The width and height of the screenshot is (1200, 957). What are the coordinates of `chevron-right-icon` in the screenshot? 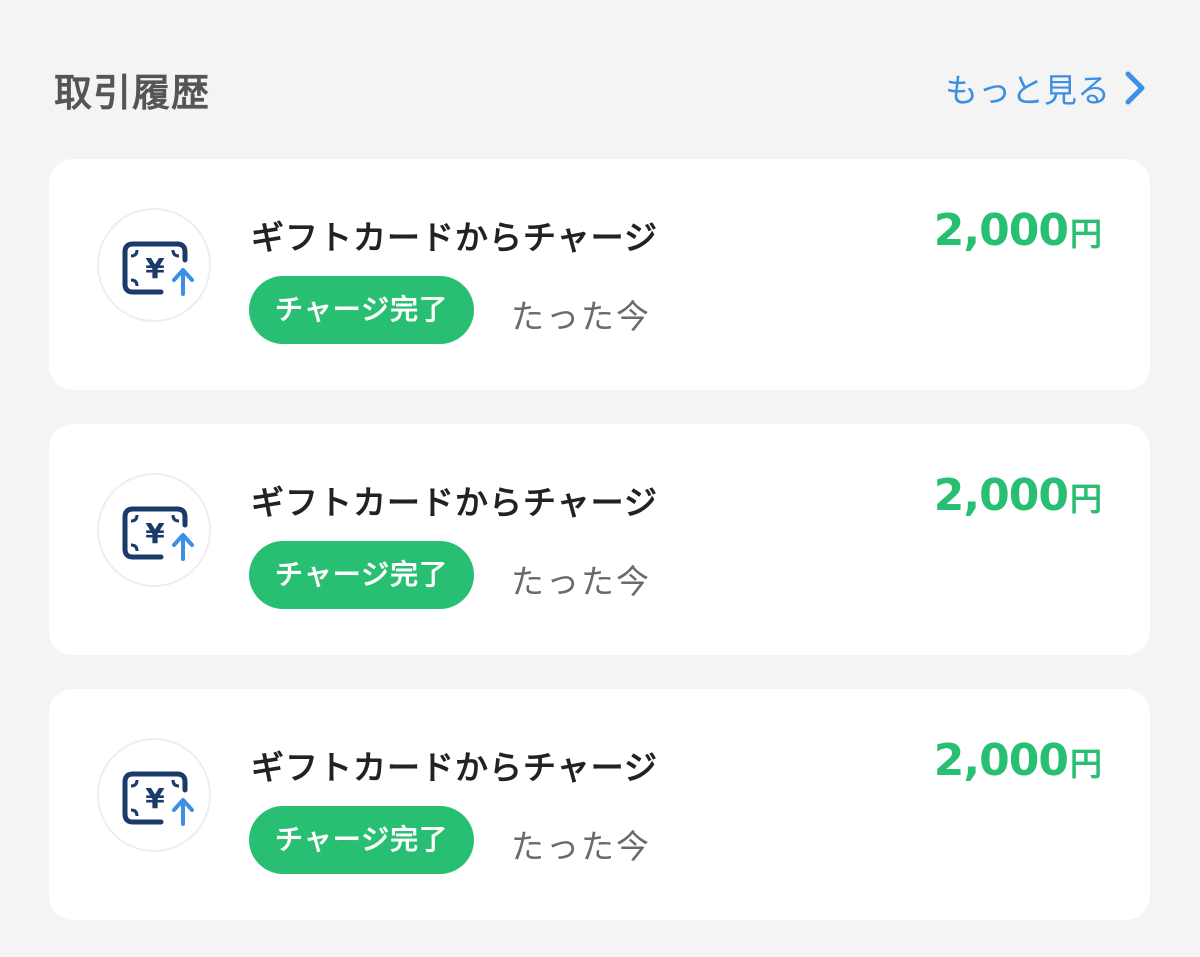 It's located at (1134, 88).